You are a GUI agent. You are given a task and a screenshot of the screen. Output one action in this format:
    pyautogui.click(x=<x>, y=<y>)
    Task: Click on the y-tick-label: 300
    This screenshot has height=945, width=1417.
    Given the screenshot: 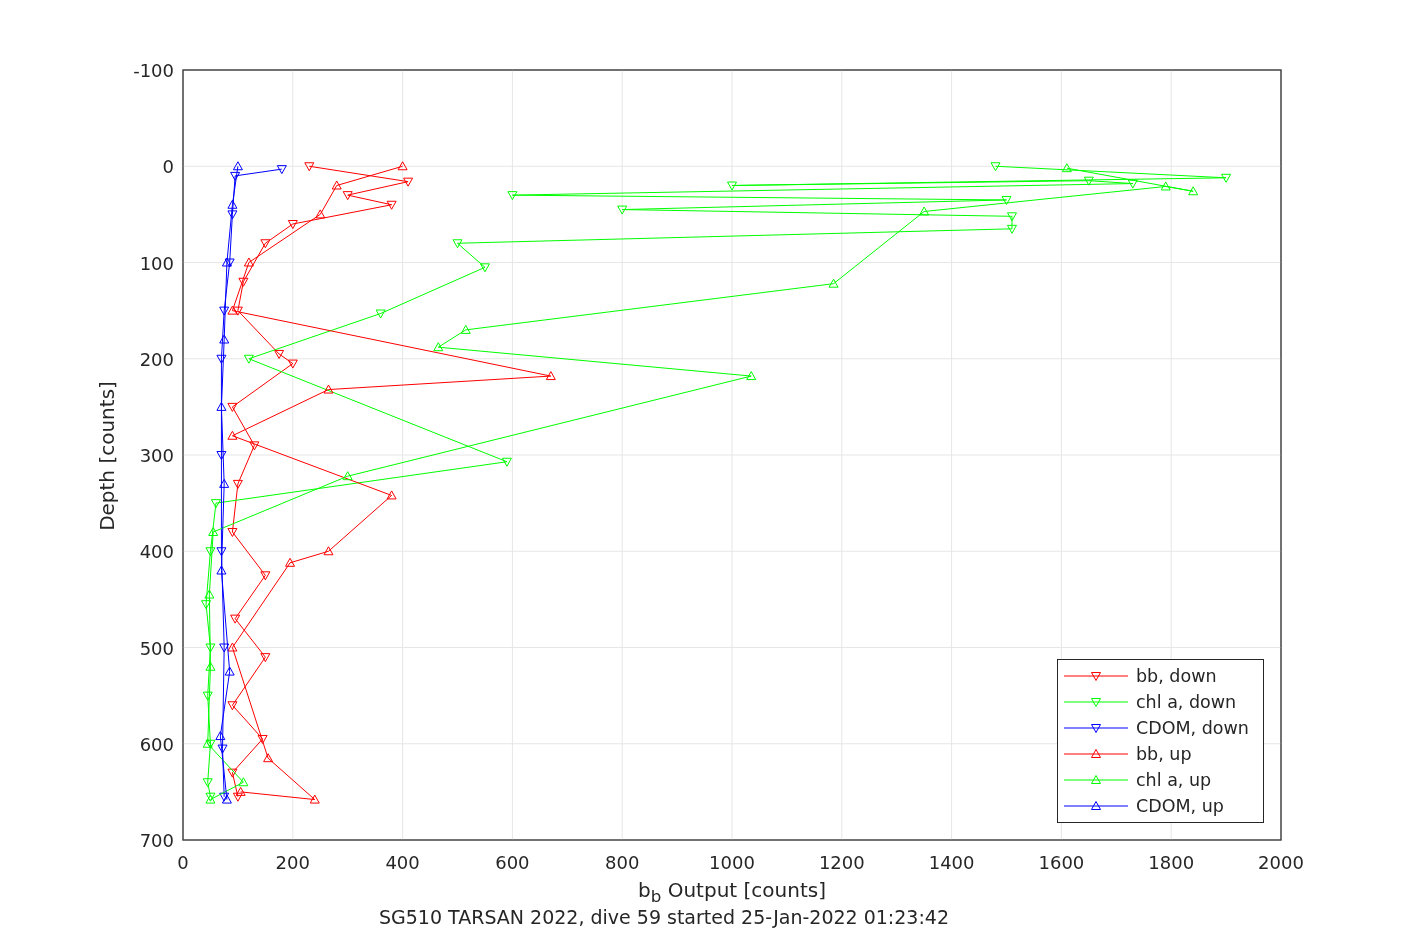 What is the action you would take?
    pyautogui.click(x=156, y=455)
    